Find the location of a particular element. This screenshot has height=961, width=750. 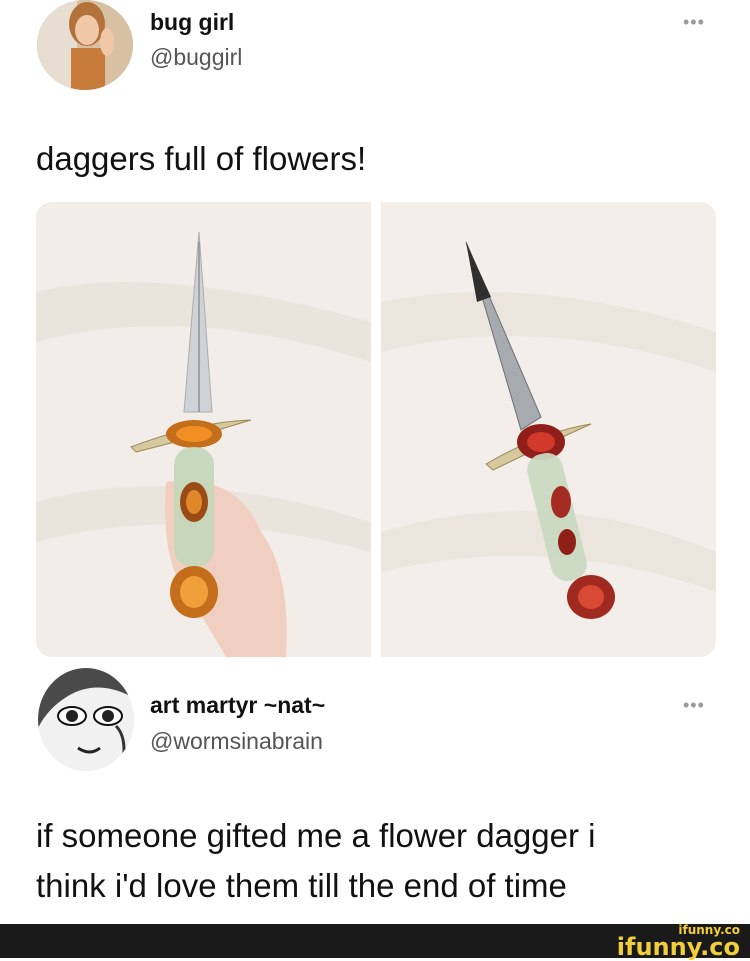

author-handle: @buggirl is located at coordinates (196, 57).